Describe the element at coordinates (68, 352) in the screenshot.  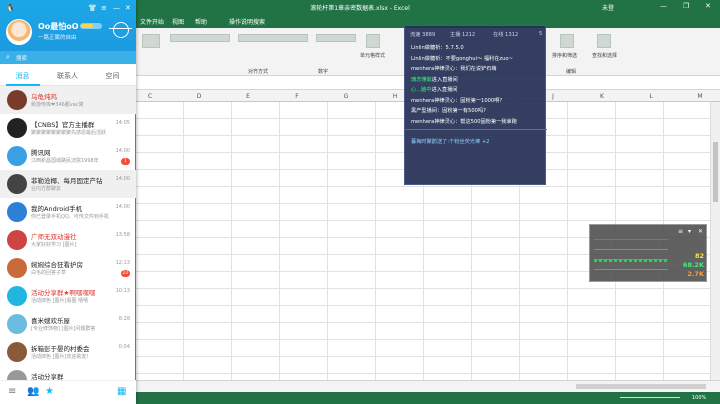
I see `list-item: 拆箱彭于晏的村委会 活动掉色 [图片]欢迎助友! 0:04` at that location.